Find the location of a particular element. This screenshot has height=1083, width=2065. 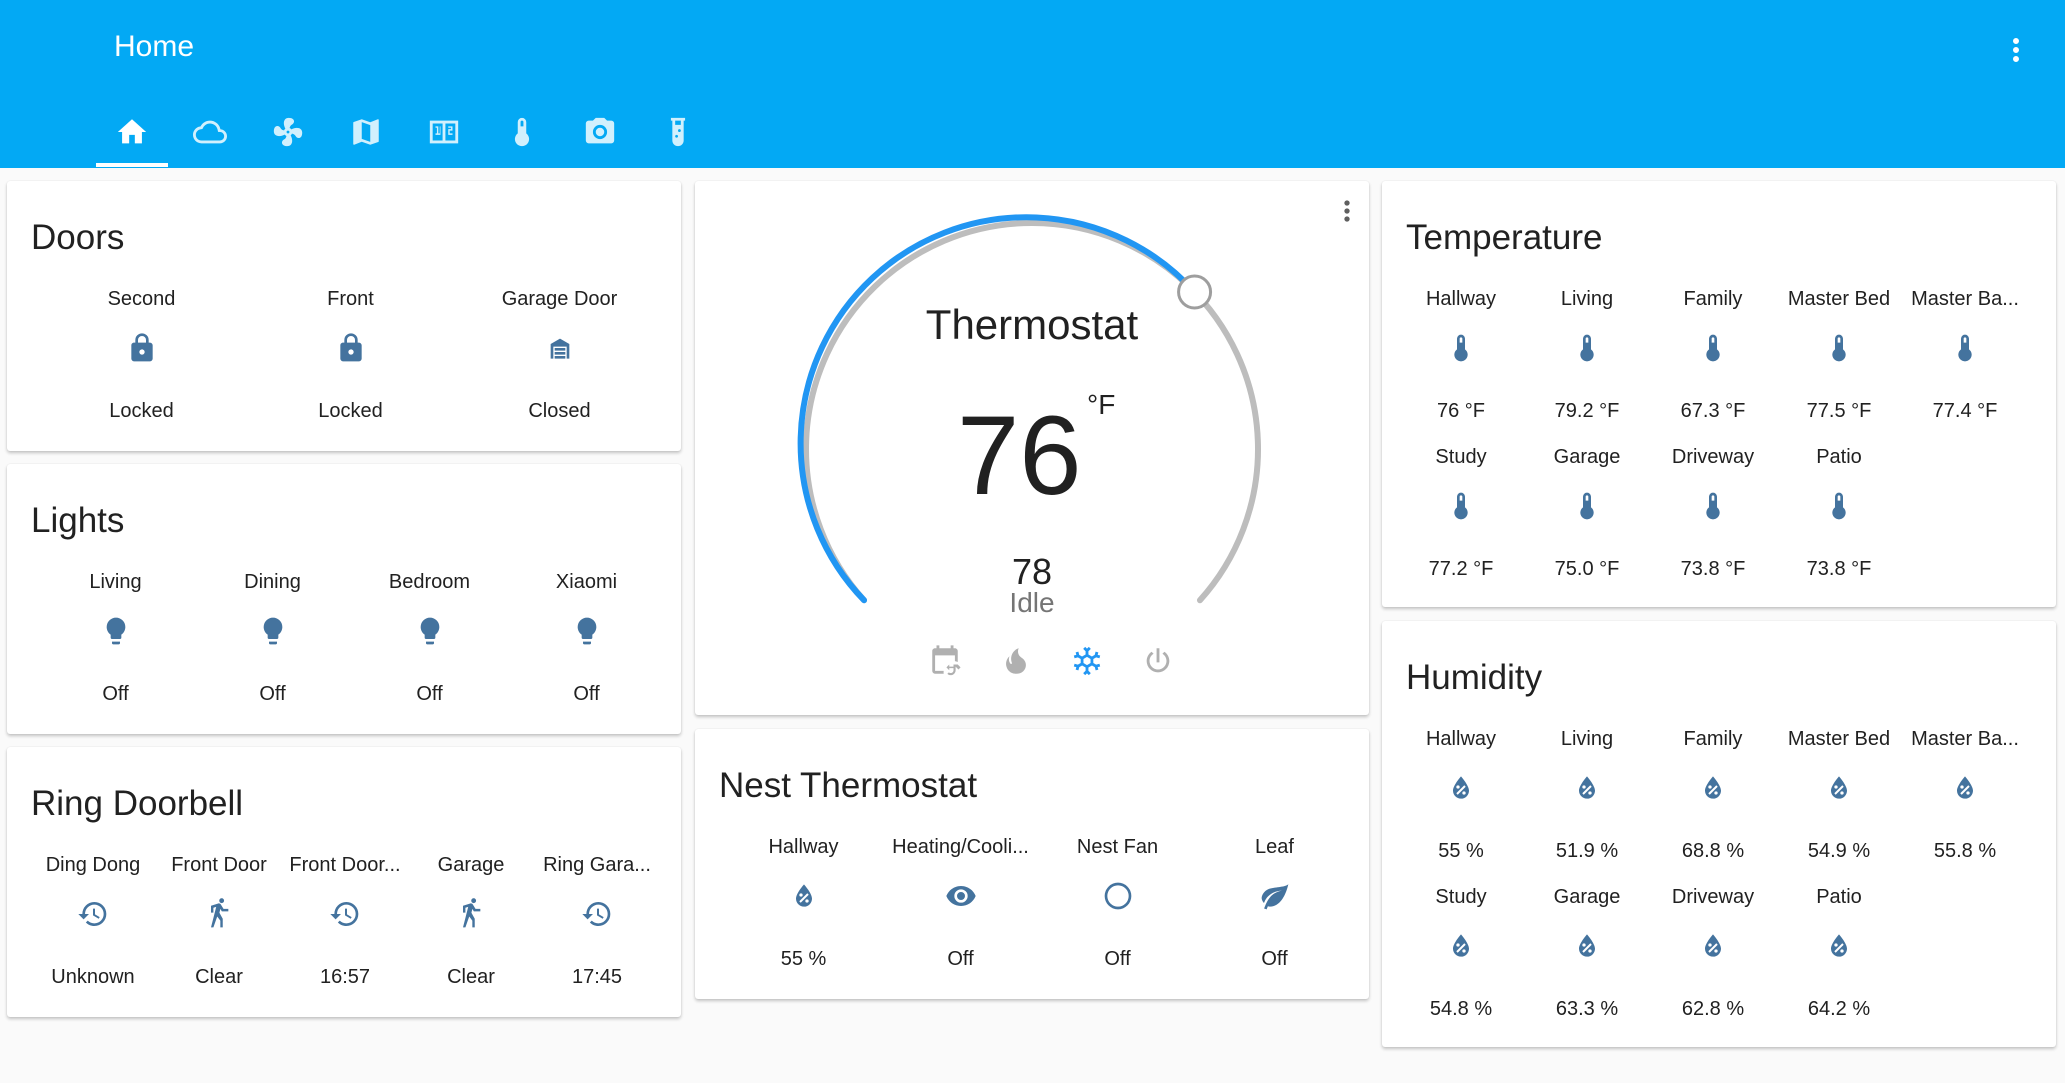

snowflake-icon is located at coordinates (1087, 663).